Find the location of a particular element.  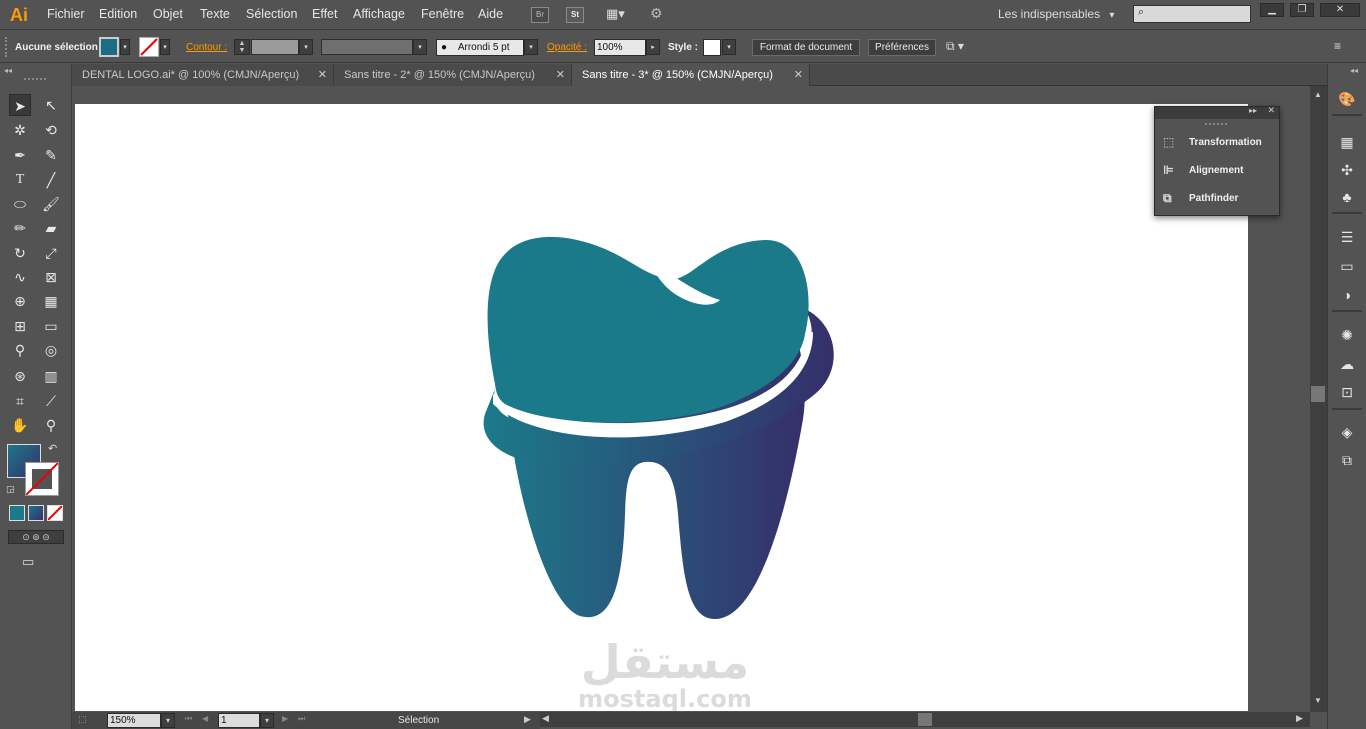

symbol-sprayer-tool-icon: ⊛ is located at coordinates (20, 376).